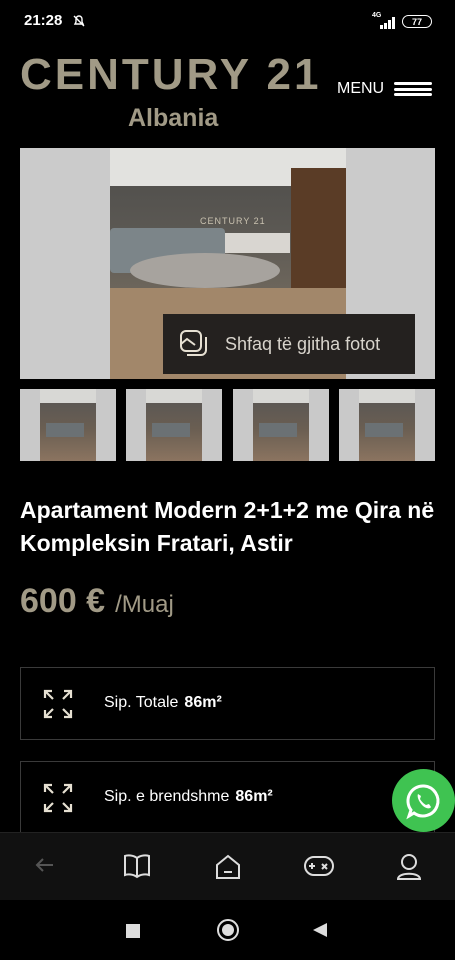 This screenshot has width=455, height=960. I want to click on alarm-off-icon, so click(79, 22).